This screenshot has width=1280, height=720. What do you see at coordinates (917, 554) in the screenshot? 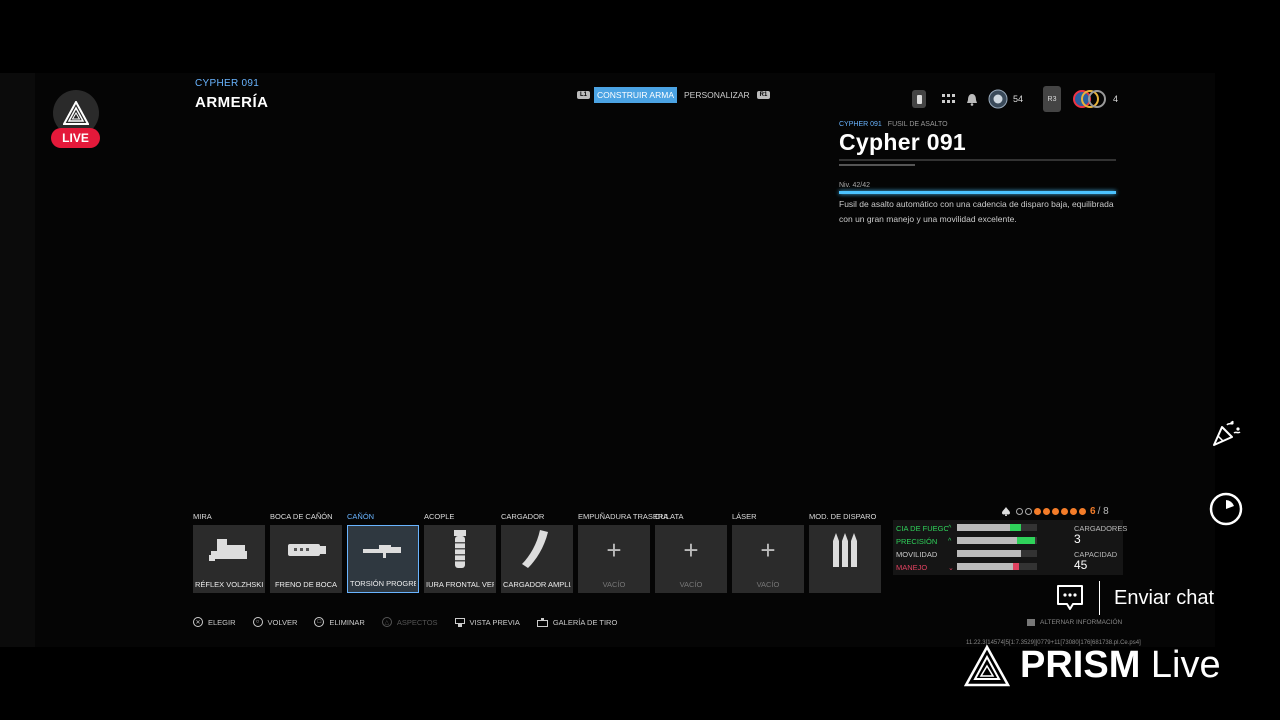
I see `stat-name: MOVILIDAD` at bounding box center [917, 554].